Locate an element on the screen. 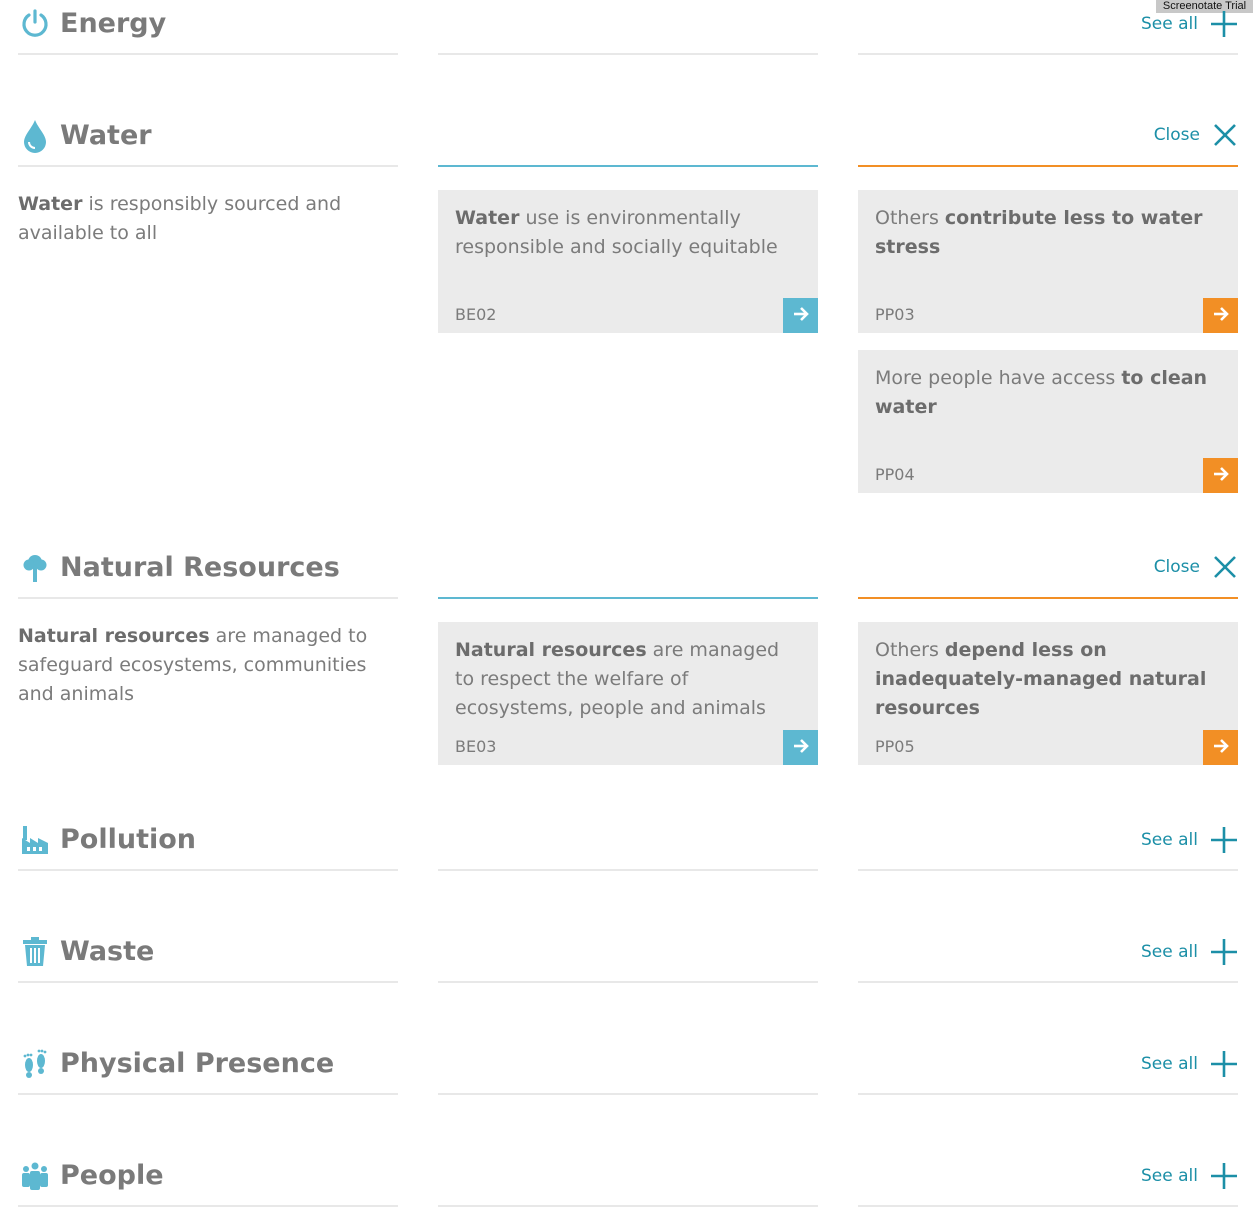 The width and height of the screenshot is (1253, 1222). waste-divider-col1 is located at coordinates (208, 982).